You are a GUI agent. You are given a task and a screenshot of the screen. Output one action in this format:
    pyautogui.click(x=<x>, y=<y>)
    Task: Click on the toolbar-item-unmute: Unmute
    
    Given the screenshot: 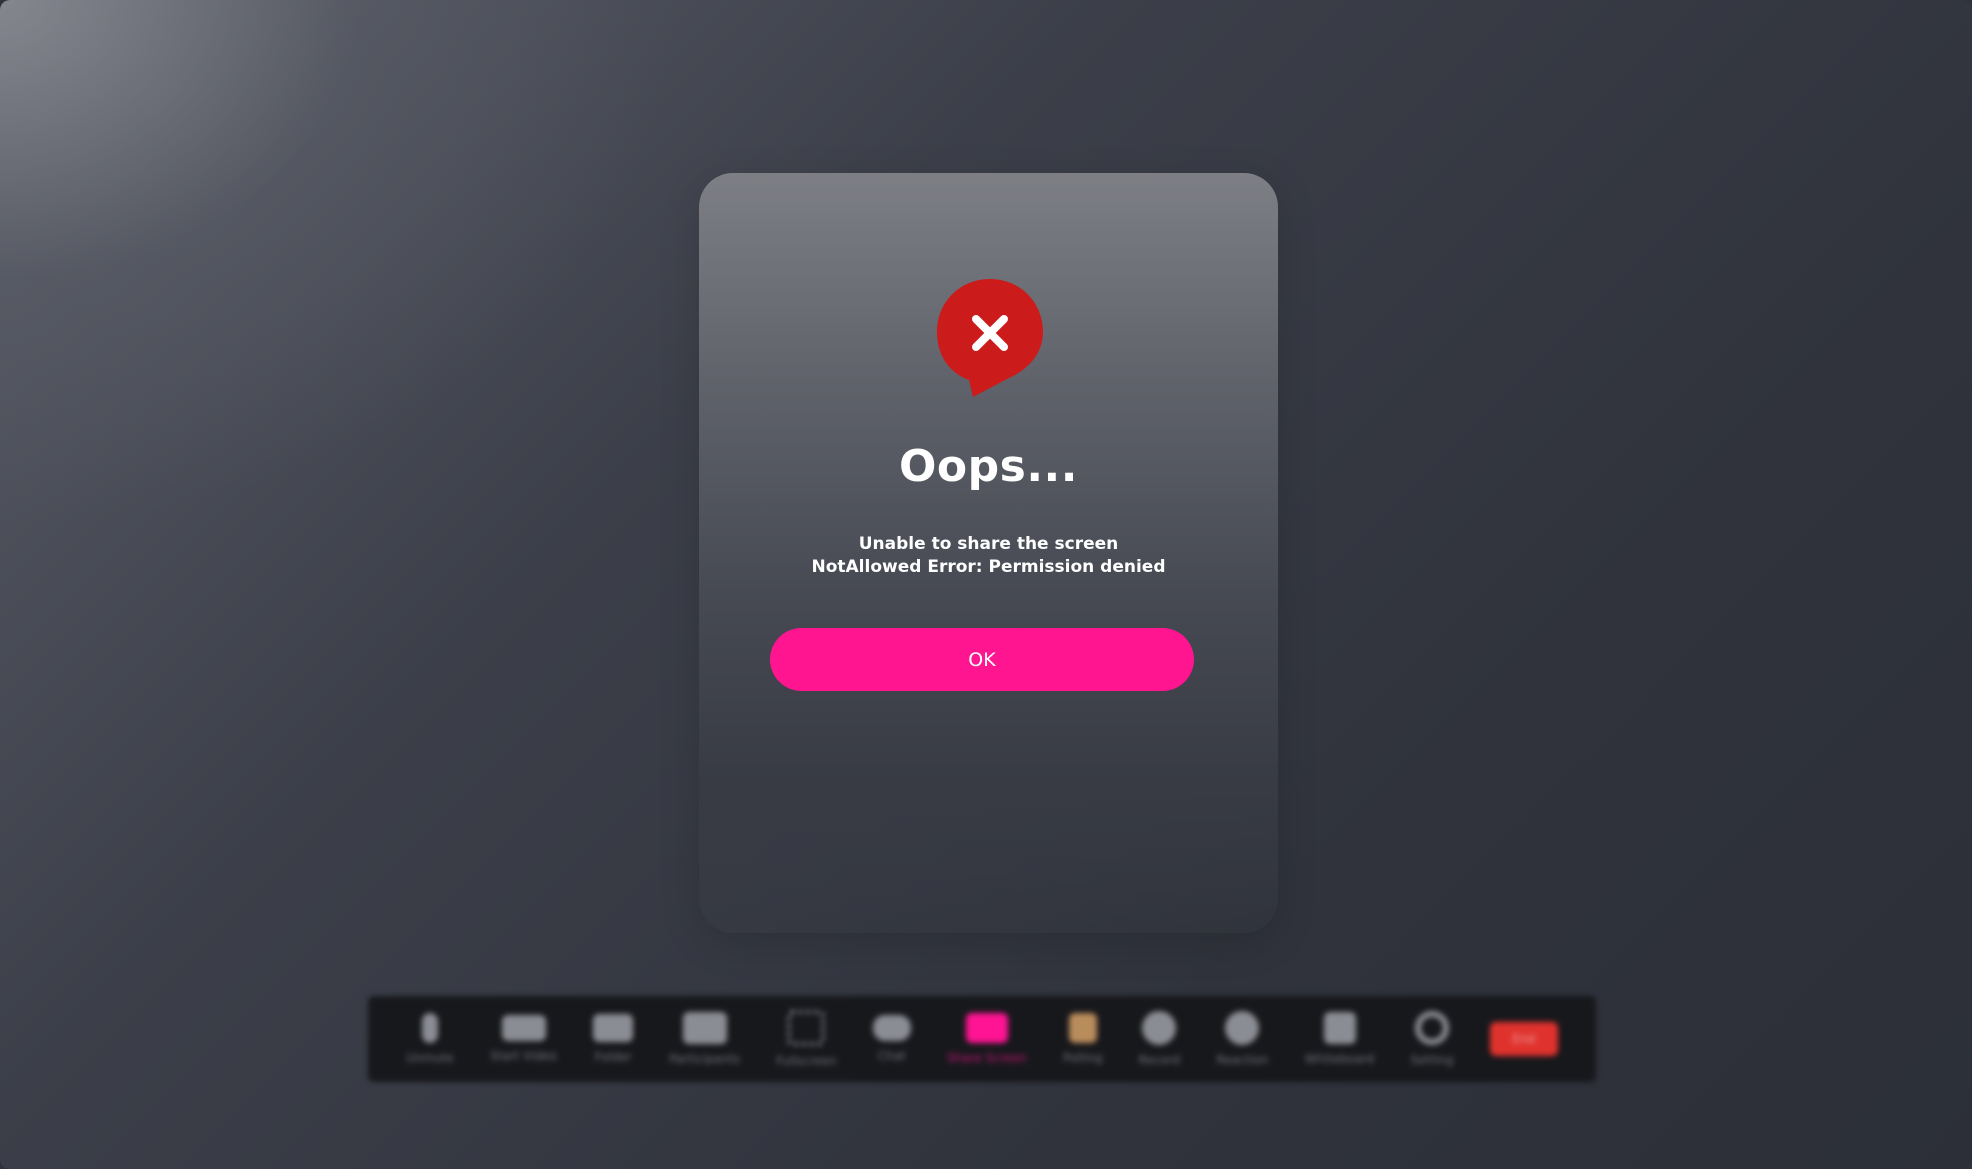 What is the action you would take?
    pyautogui.click(x=430, y=1039)
    